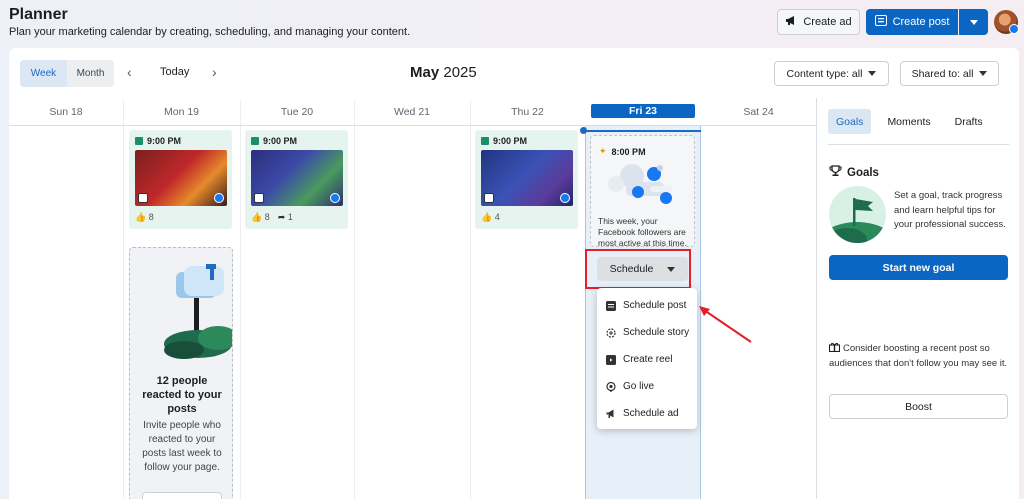 Image resolution: width=1024 pixels, height=499 pixels. What do you see at coordinates (267, 217) in the screenshot?
I see `like-count: 8` at bounding box center [267, 217].